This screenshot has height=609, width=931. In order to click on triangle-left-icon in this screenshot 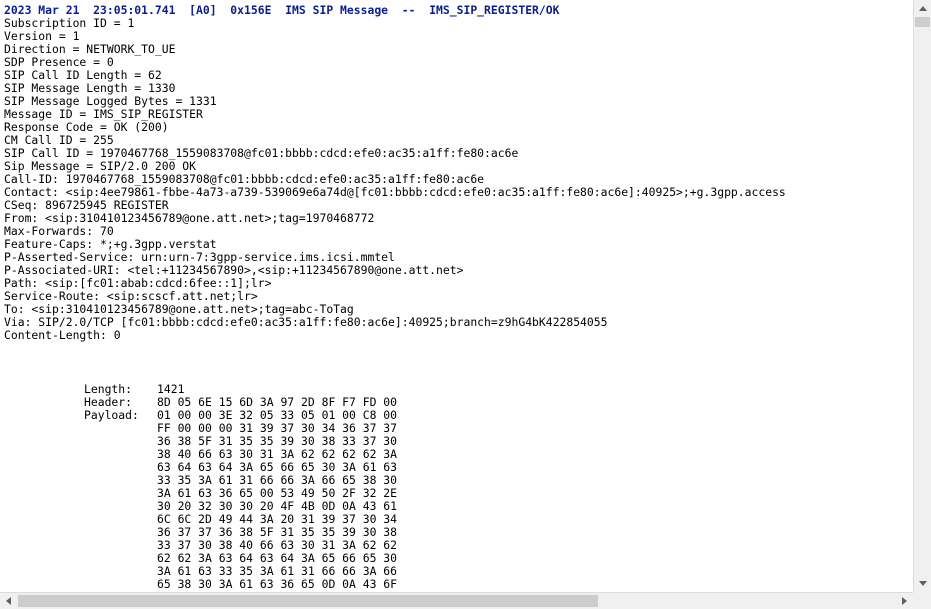, I will do `click(8, 601)`.